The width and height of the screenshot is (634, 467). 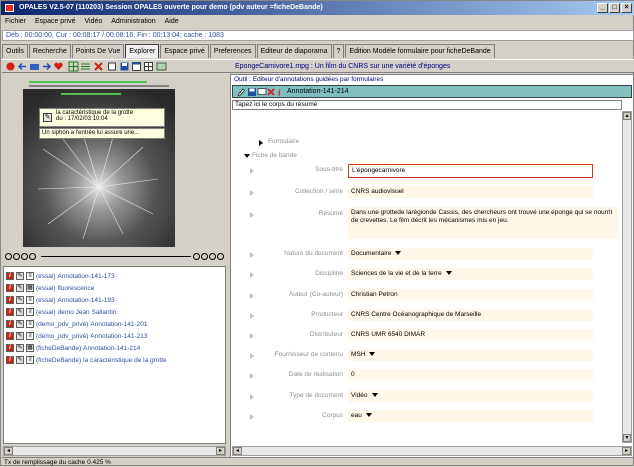 What do you see at coordinates (432, 451) in the screenshot?
I see `right-horizontal-scrollbar: ◂ ▸` at bounding box center [432, 451].